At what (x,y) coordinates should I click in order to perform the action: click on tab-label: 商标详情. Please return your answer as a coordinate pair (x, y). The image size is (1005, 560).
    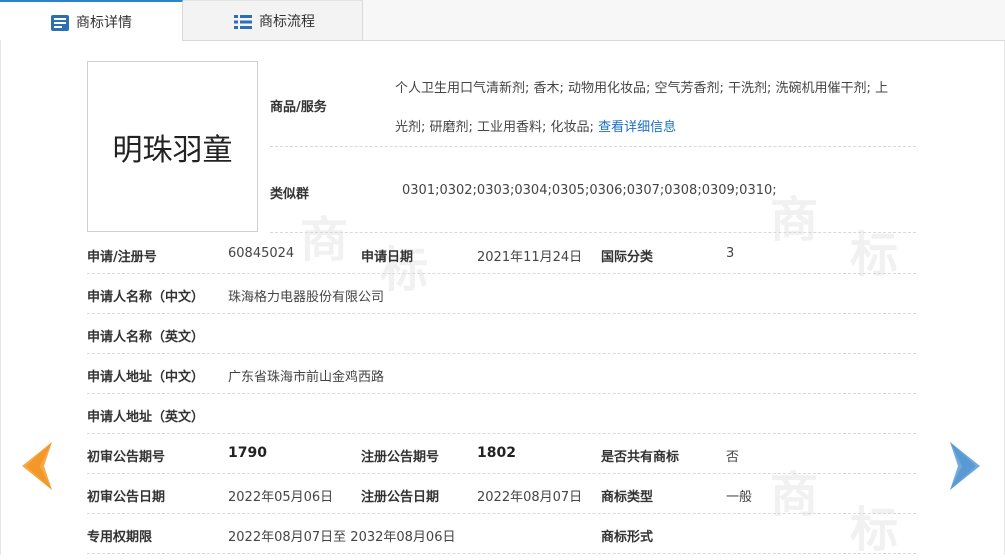
    Looking at the image, I should click on (104, 22).